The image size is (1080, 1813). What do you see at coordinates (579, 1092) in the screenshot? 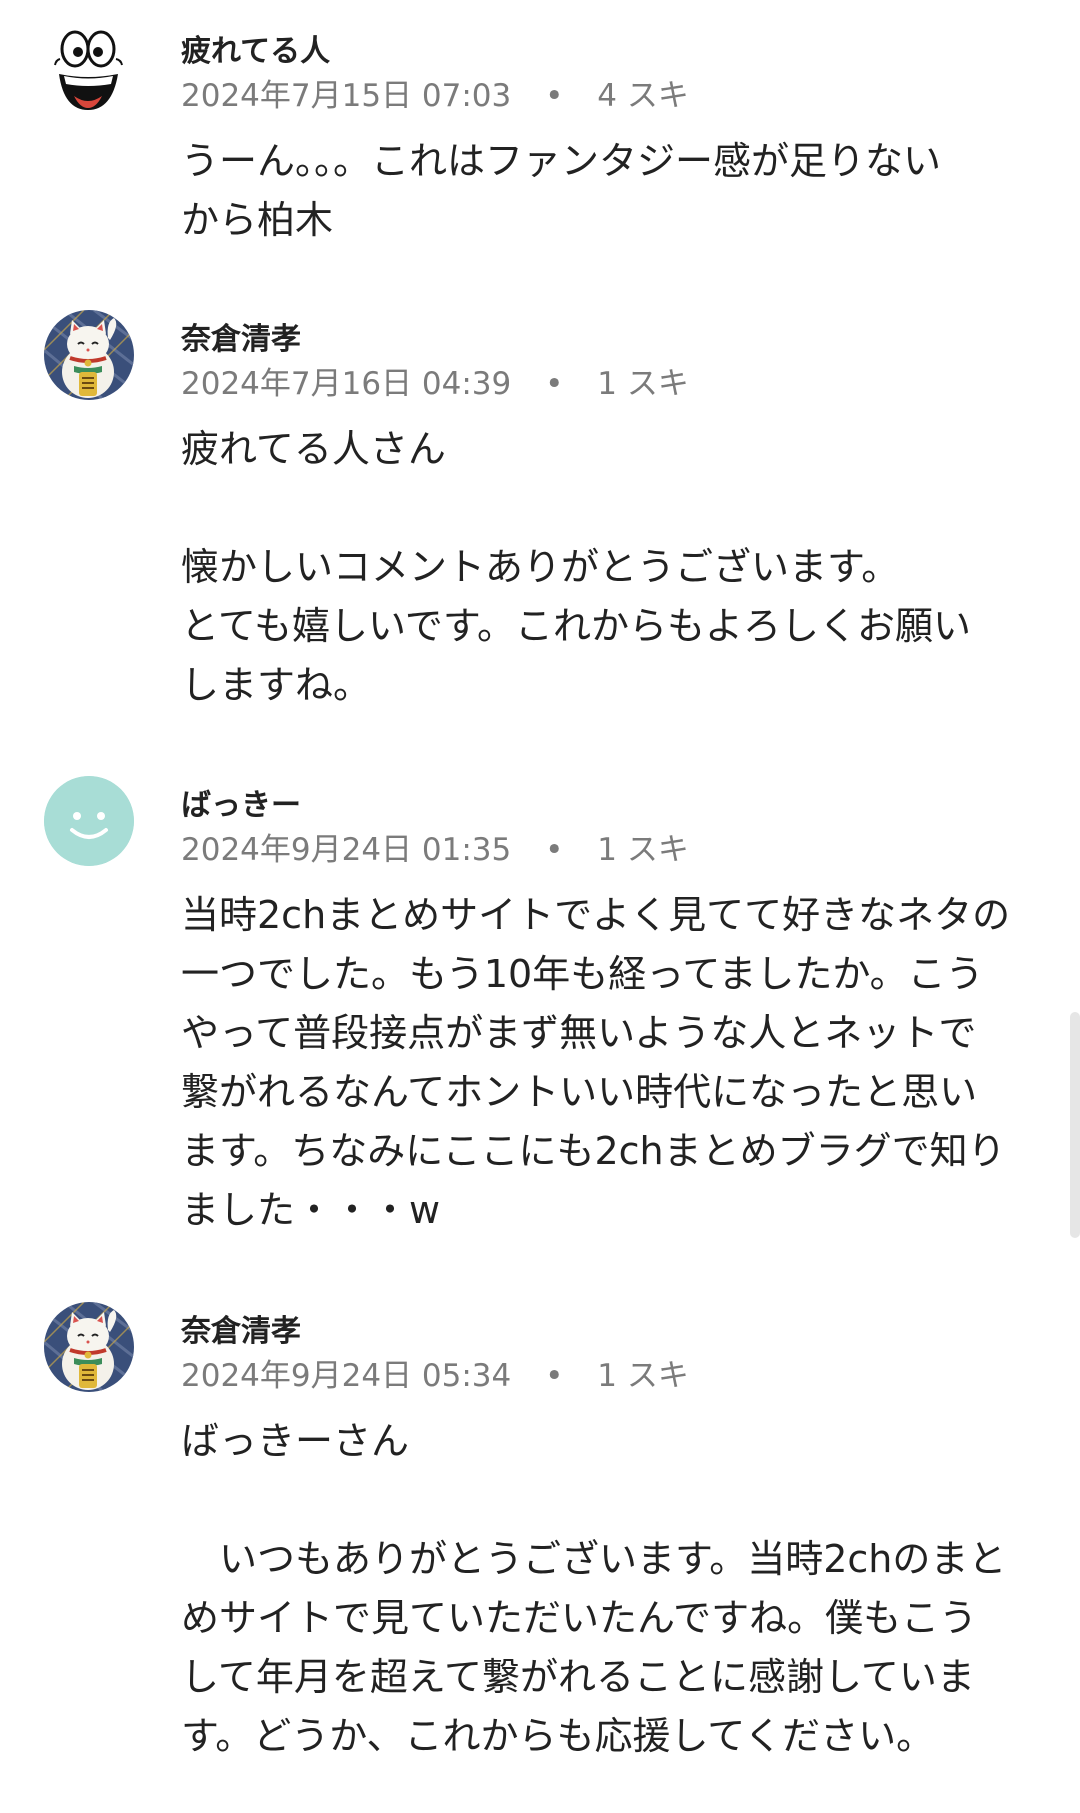
I see `comment-line: 繋がれるなんてホントいい時代になったと思い` at bounding box center [579, 1092].